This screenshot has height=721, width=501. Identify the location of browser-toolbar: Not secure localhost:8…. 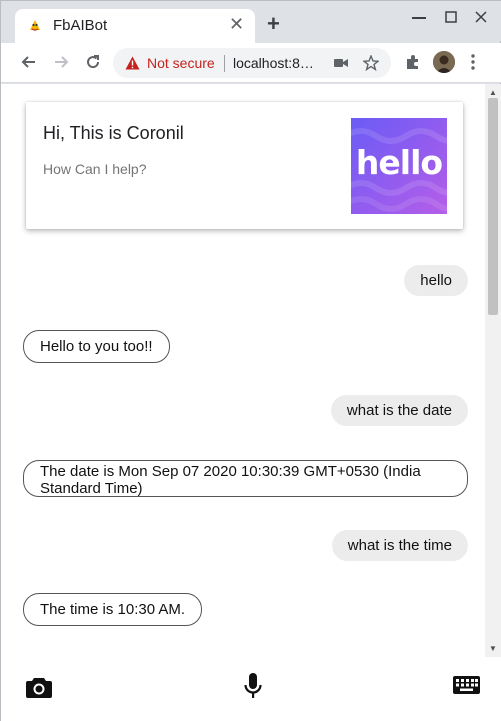
(251, 63).